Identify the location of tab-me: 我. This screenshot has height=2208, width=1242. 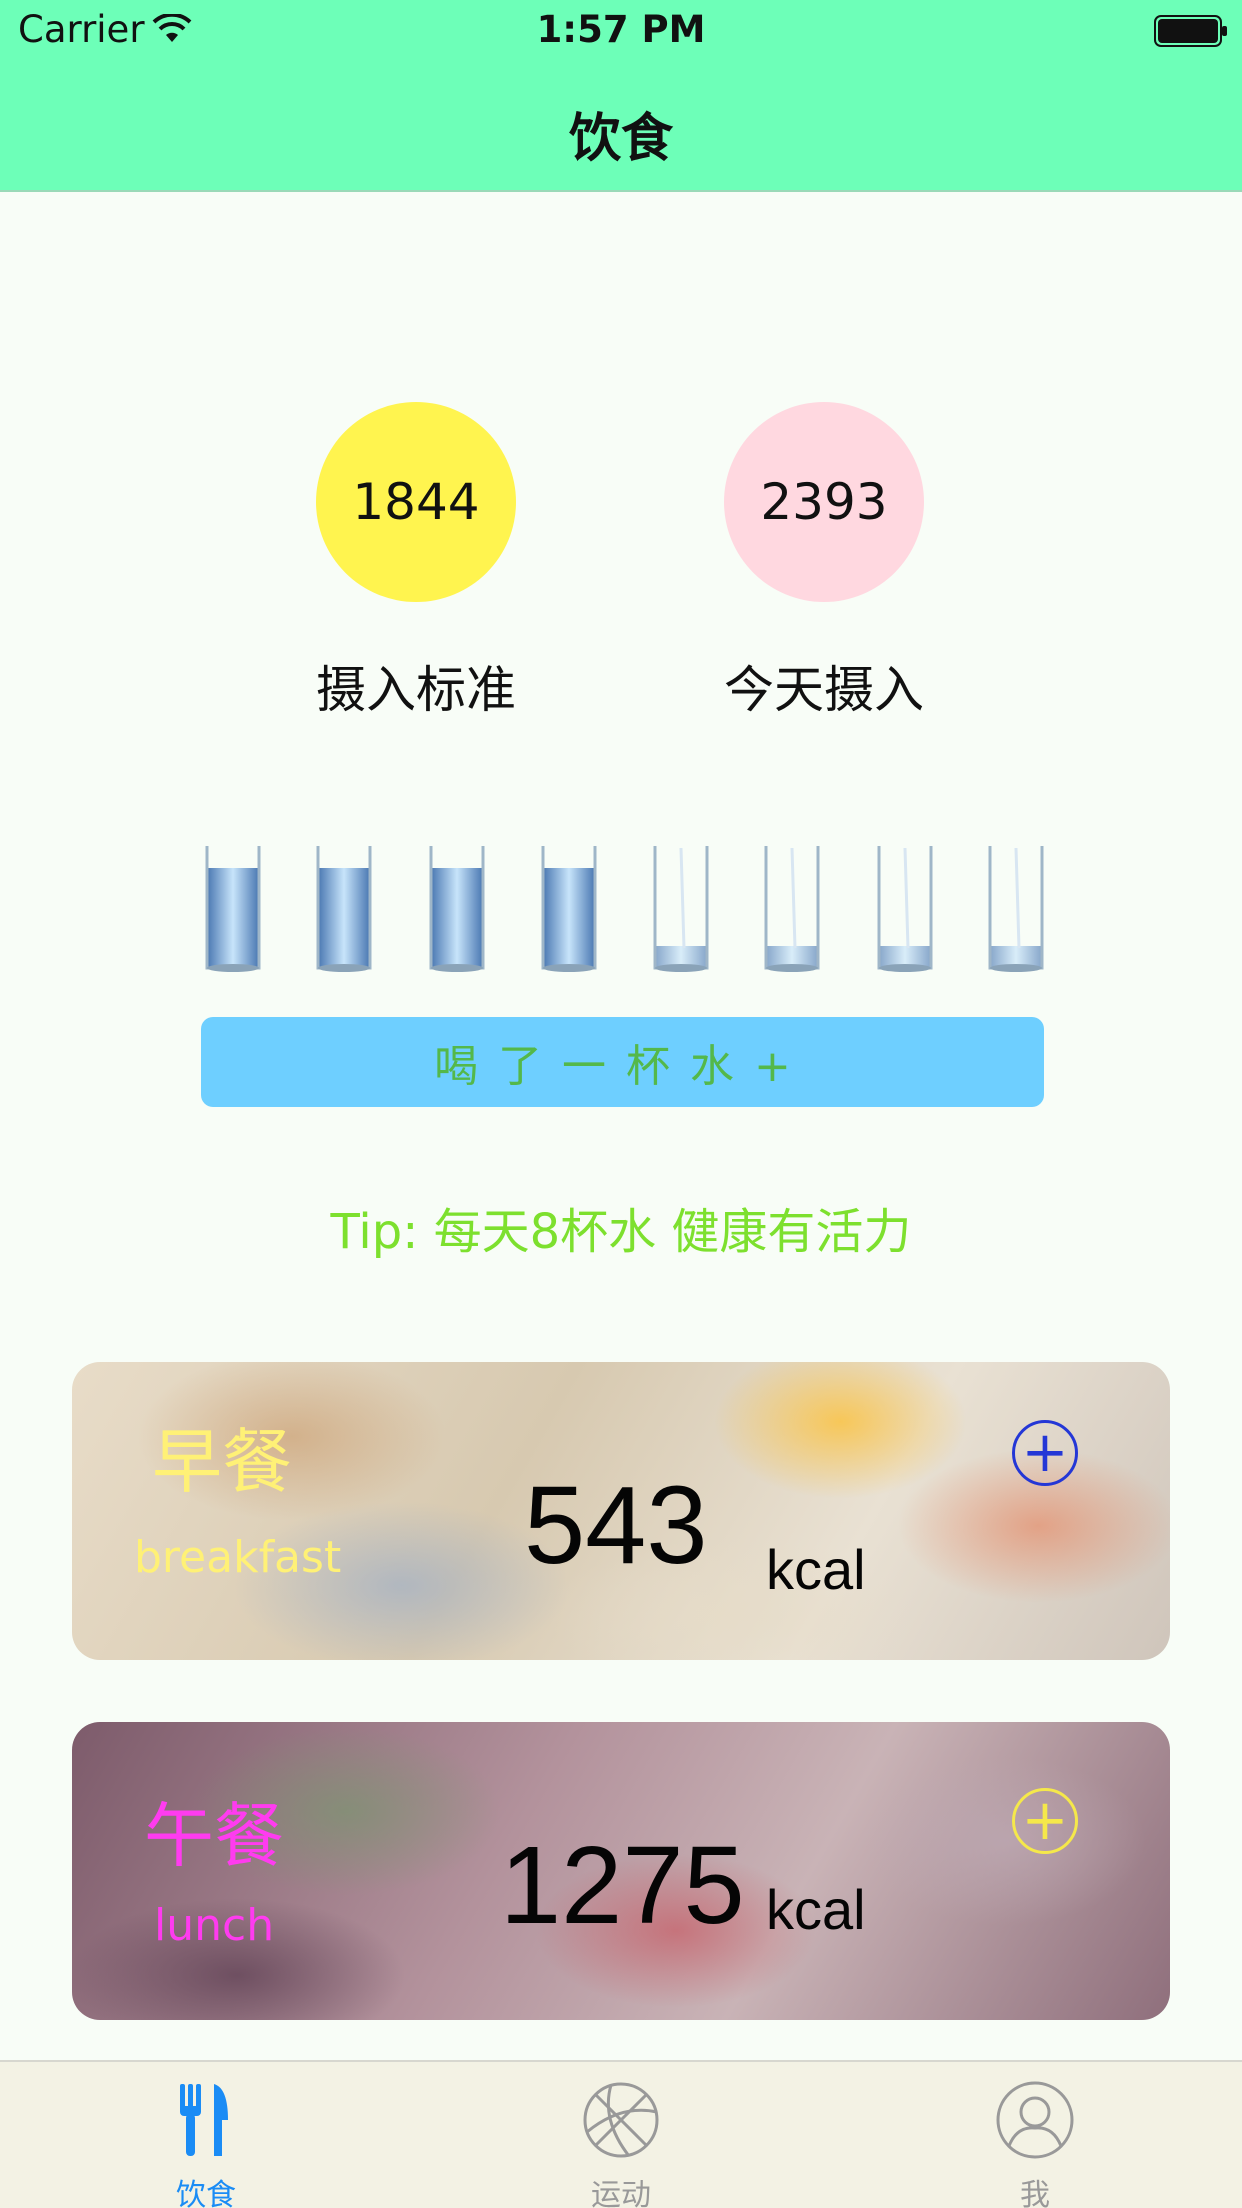
(1035, 2135).